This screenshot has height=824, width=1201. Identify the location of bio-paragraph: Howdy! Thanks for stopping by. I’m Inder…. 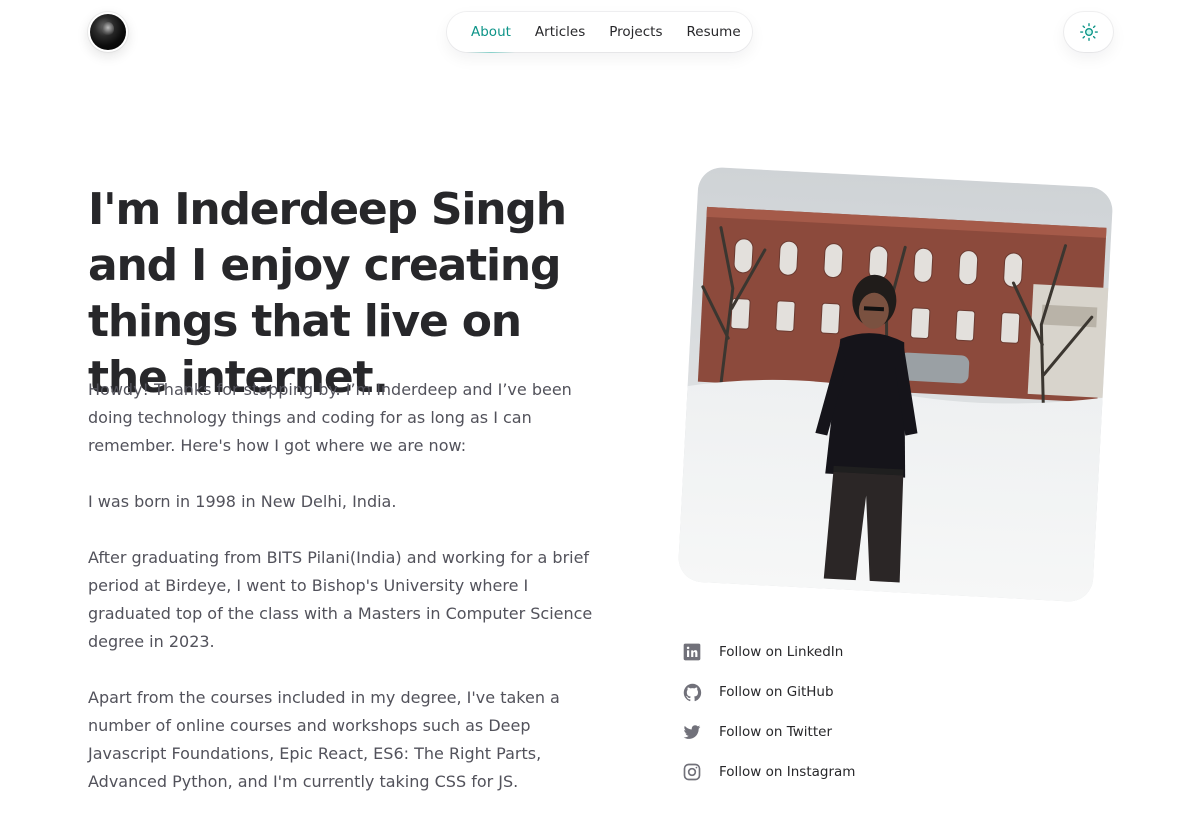
(330, 417).